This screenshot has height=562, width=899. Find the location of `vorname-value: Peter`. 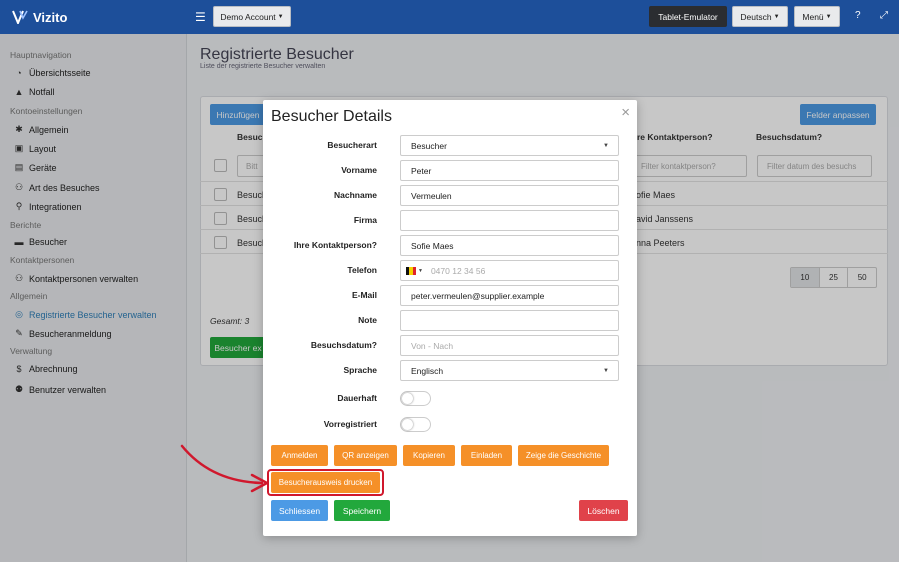

vorname-value: Peter is located at coordinates (421, 170).